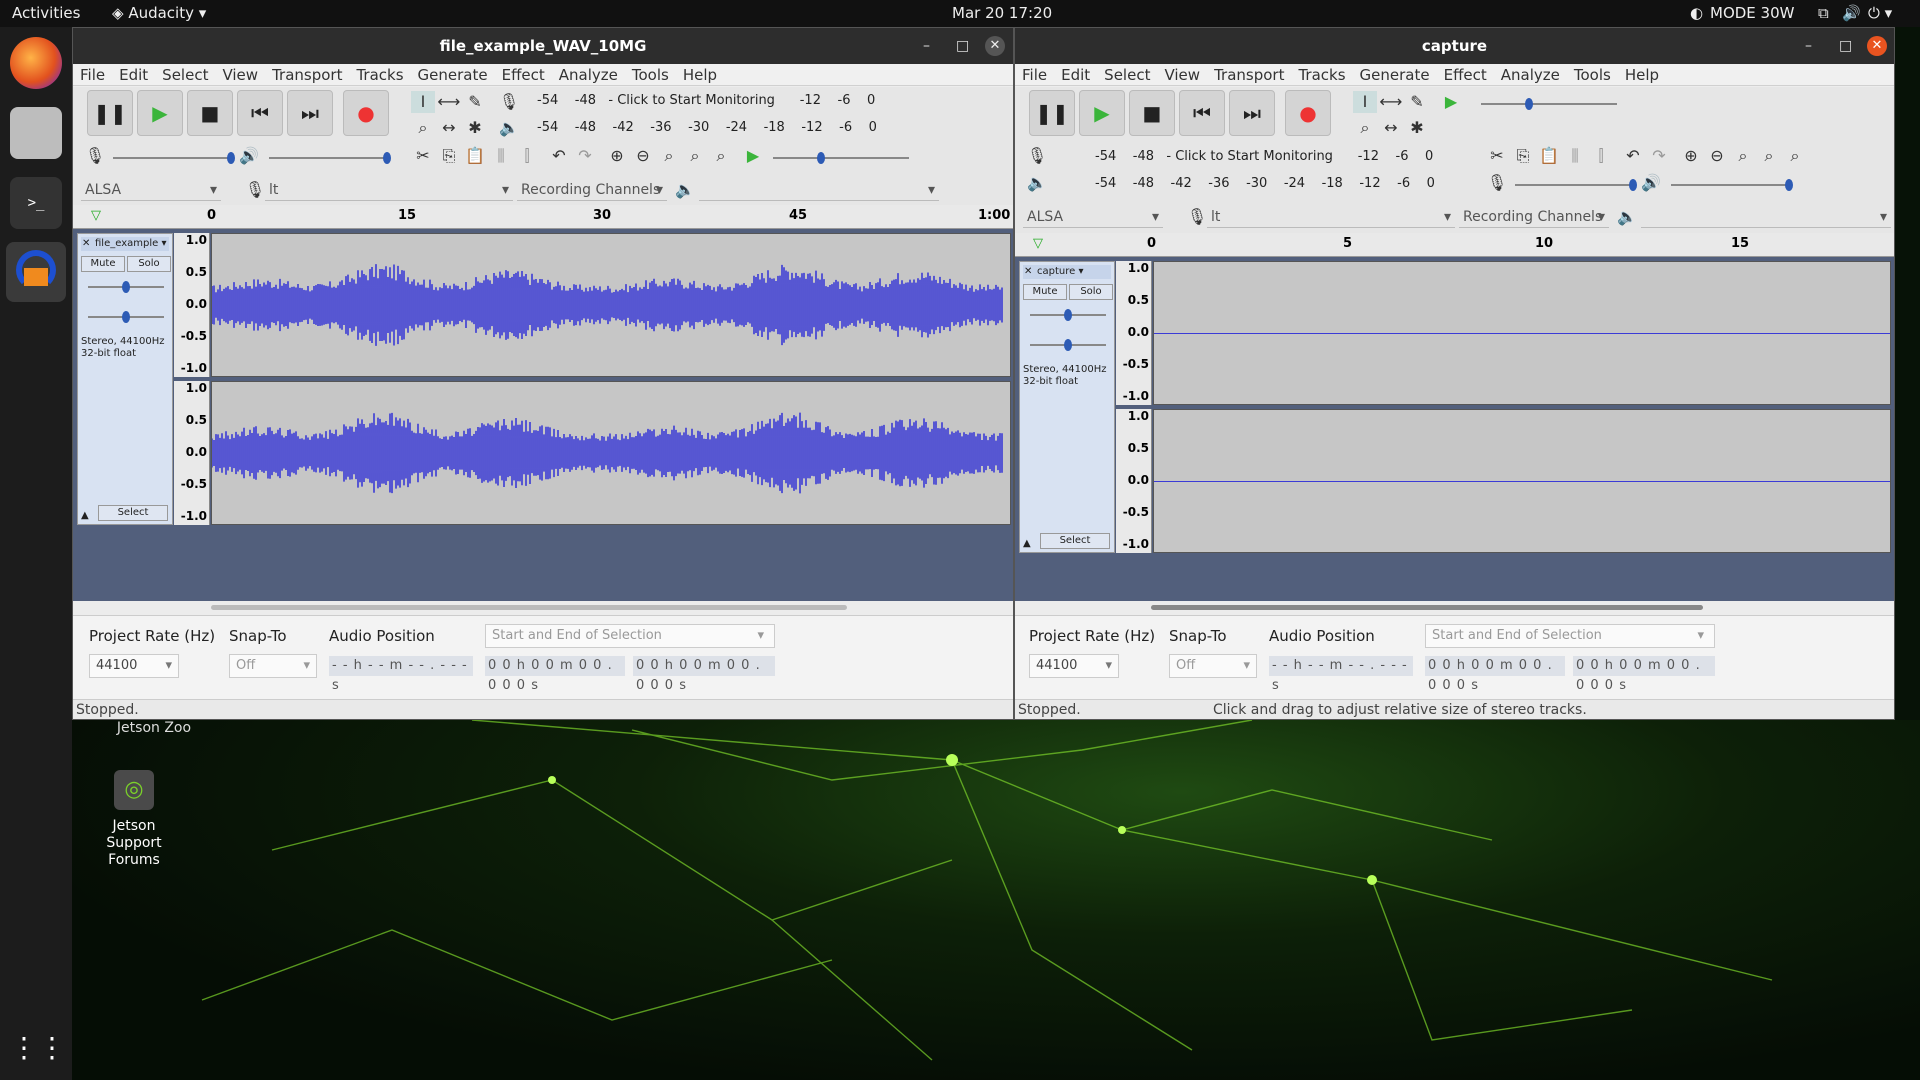 This screenshot has width=1920, height=1080. What do you see at coordinates (86, 243) in the screenshot?
I see `track-close-icon: ✕` at bounding box center [86, 243].